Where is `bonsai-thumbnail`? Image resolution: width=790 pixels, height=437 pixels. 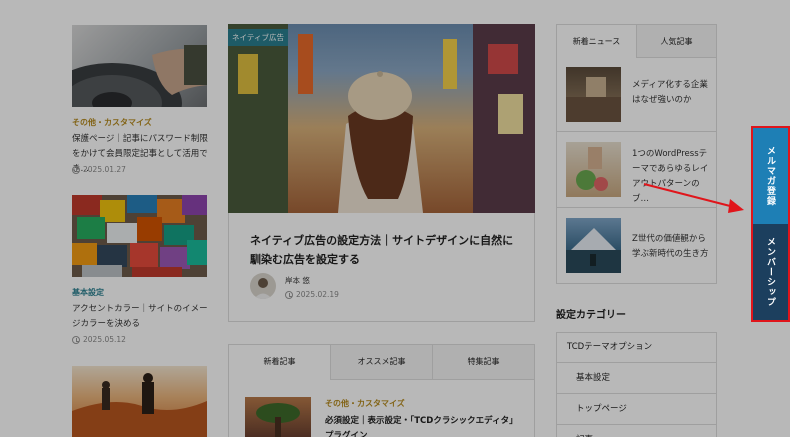
bonsai-thumbnail is located at coordinates (278, 417).